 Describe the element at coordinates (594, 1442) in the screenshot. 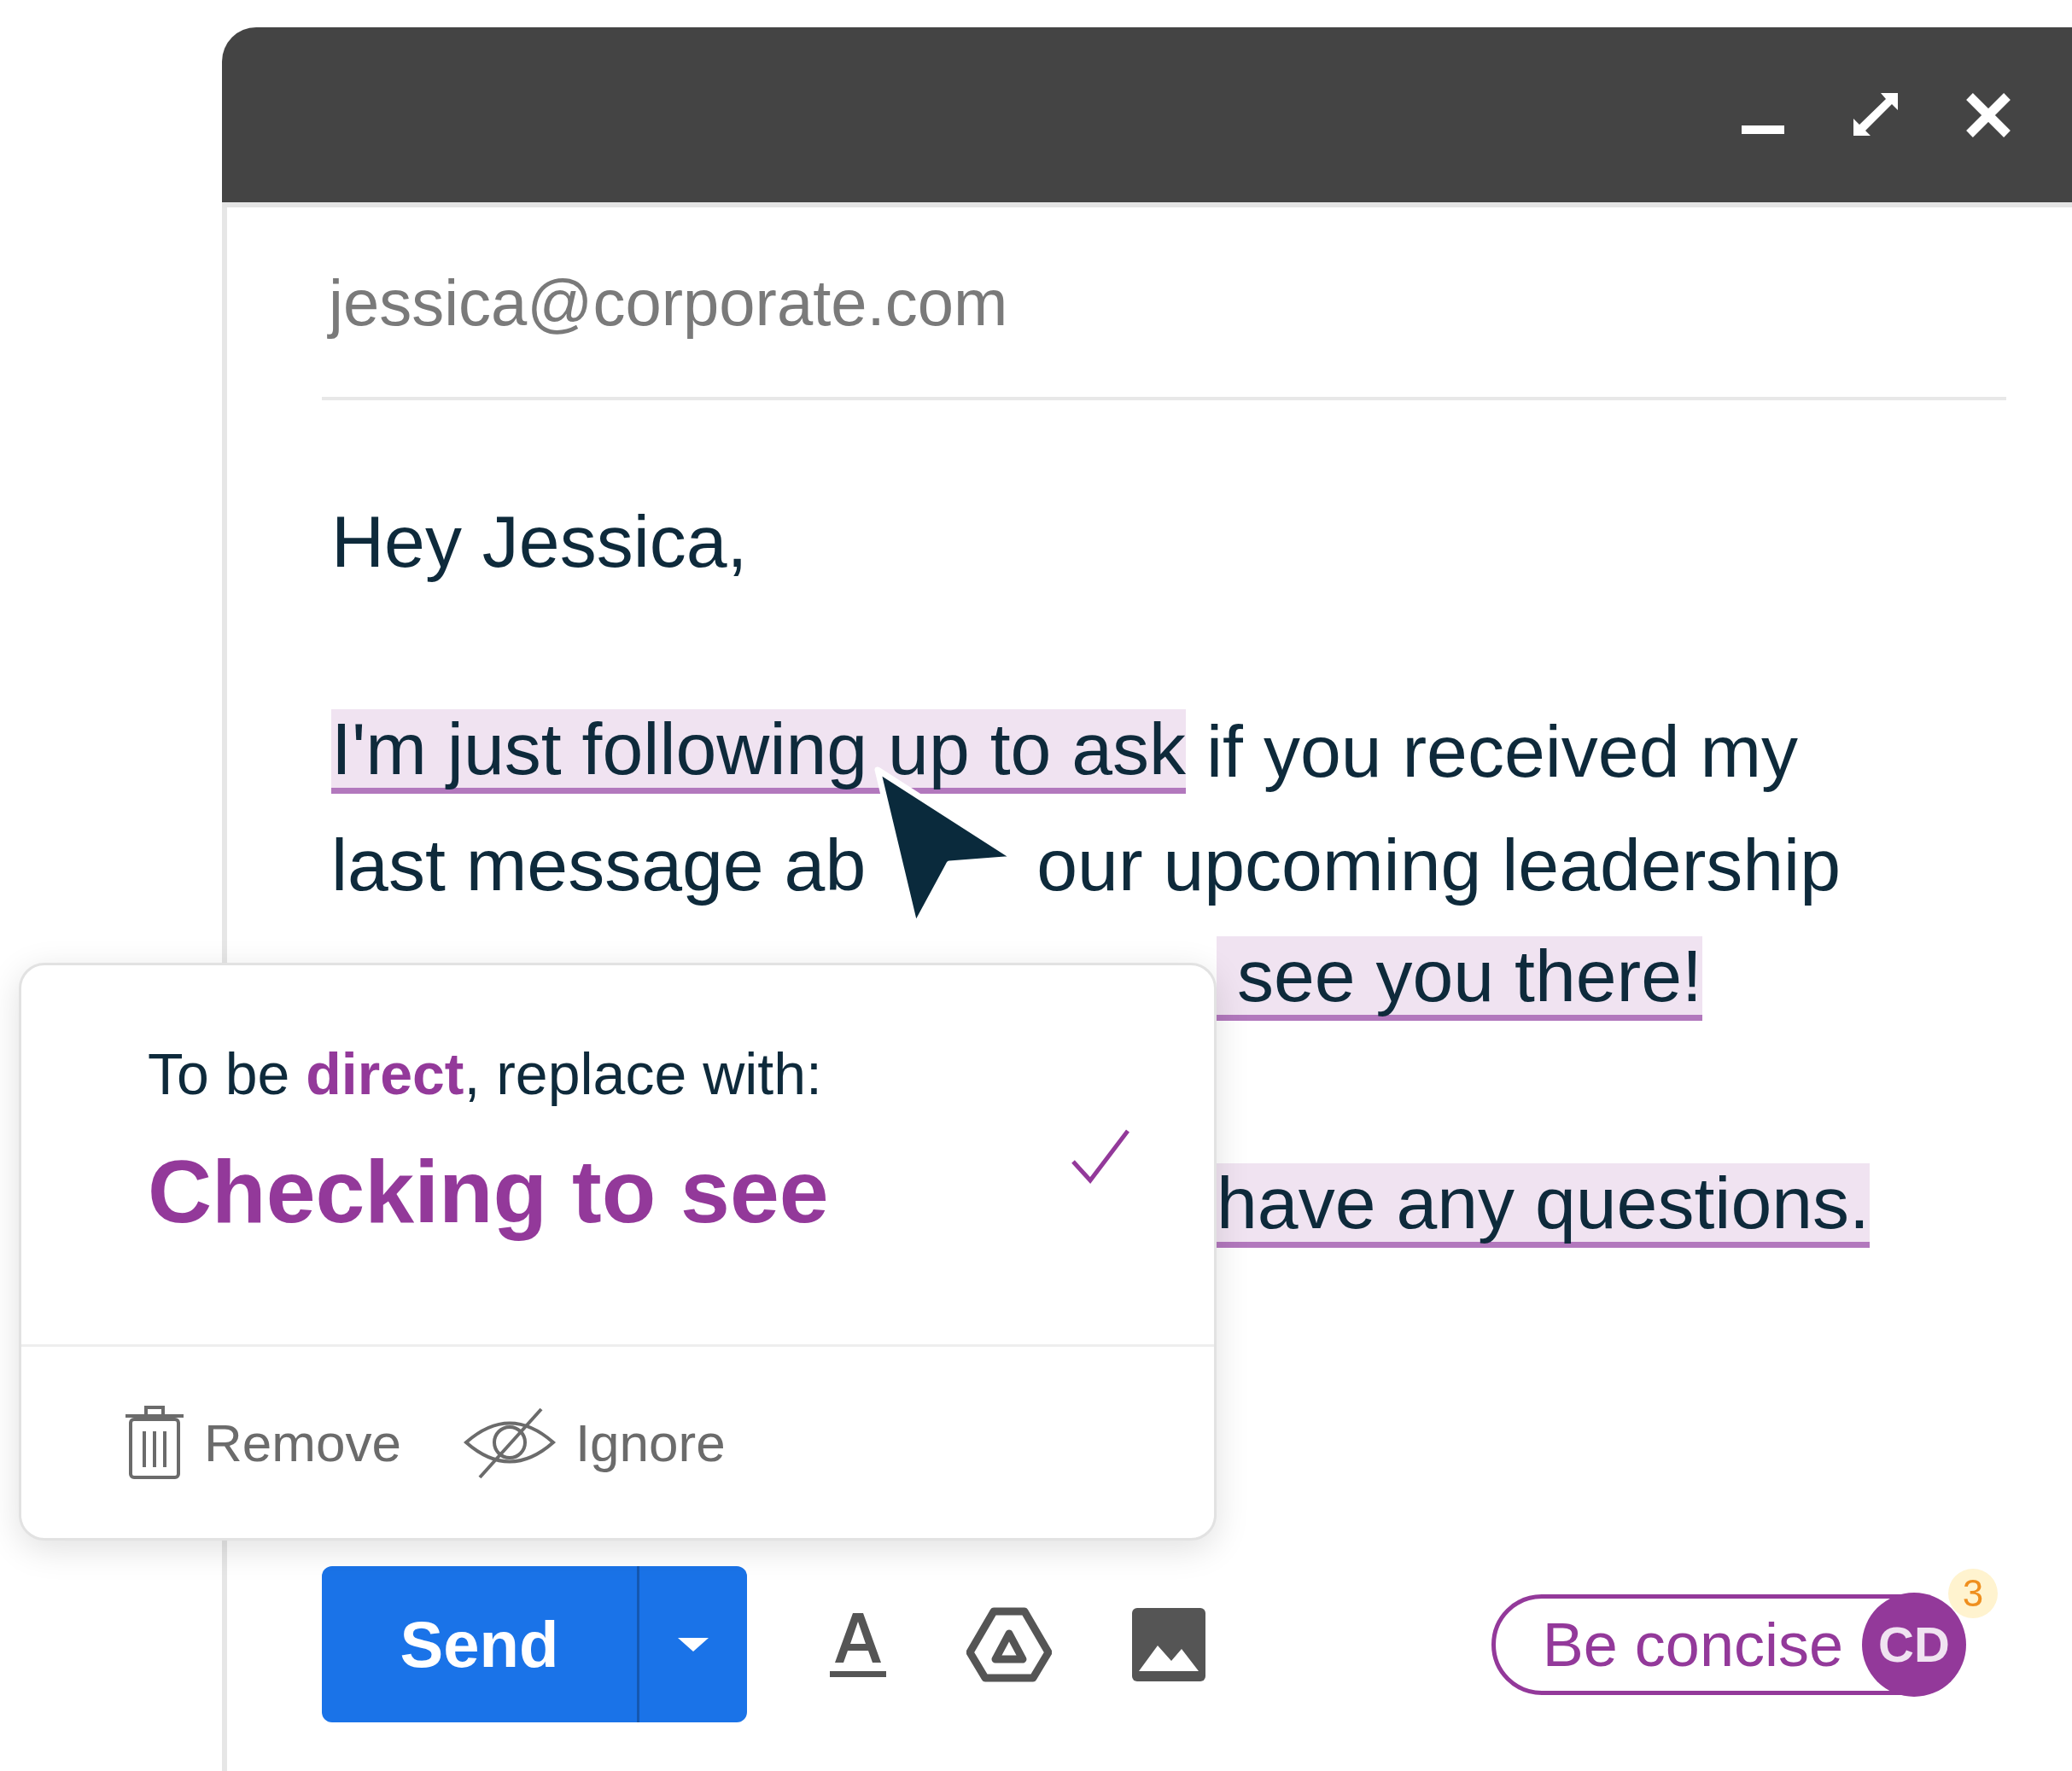

I see `ignore-button: Ignore` at that location.